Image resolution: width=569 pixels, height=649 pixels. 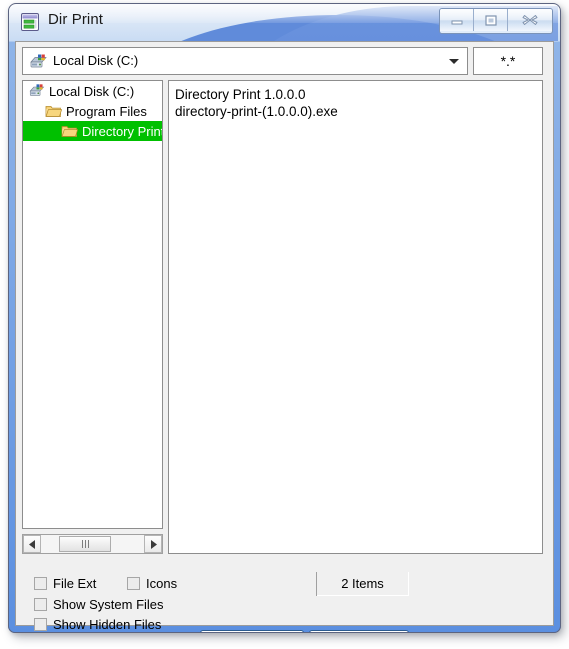 What do you see at coordinates (355, 111) in the screenshot?
I see `list-item: directory-print-(1.0.0.0).exe` at bounding box center [355, 111].